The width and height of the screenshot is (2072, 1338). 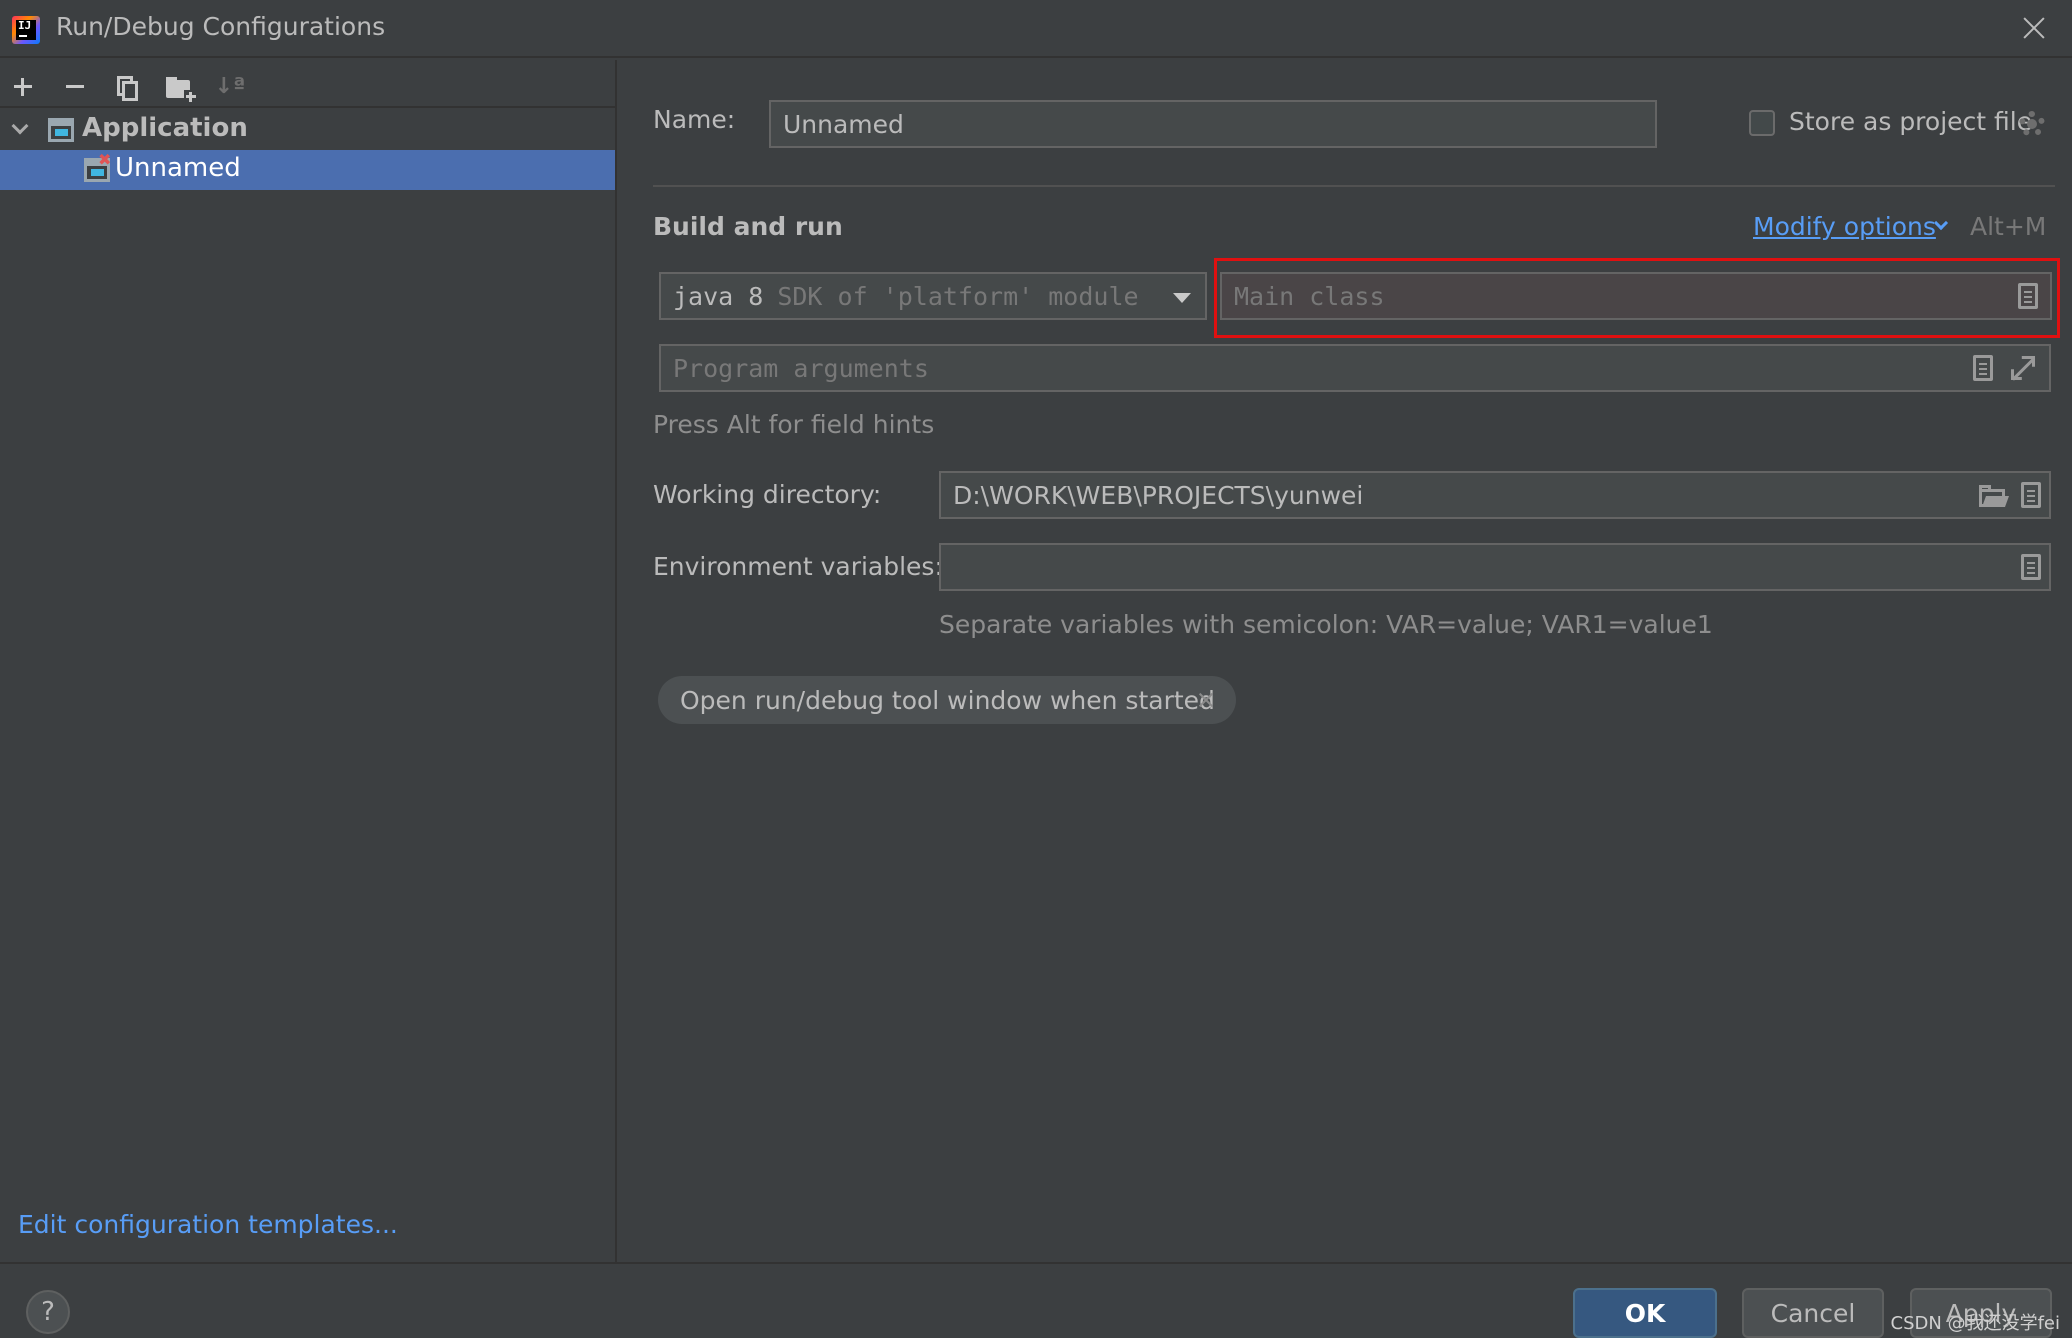 I want to click on window-title: Run/Debug Configurations, so click(x=221, y=26).